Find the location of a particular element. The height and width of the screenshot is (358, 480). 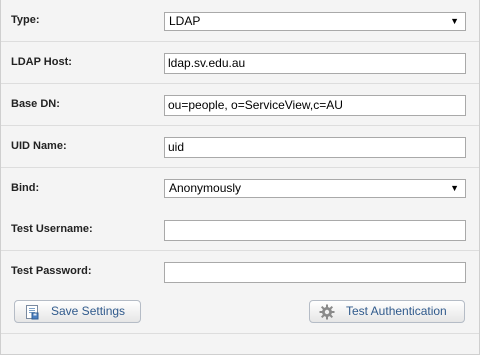

base-dn-row: Base DN: ou=people, o=ServiceView,c=AU is located at coordinates (240, 105).